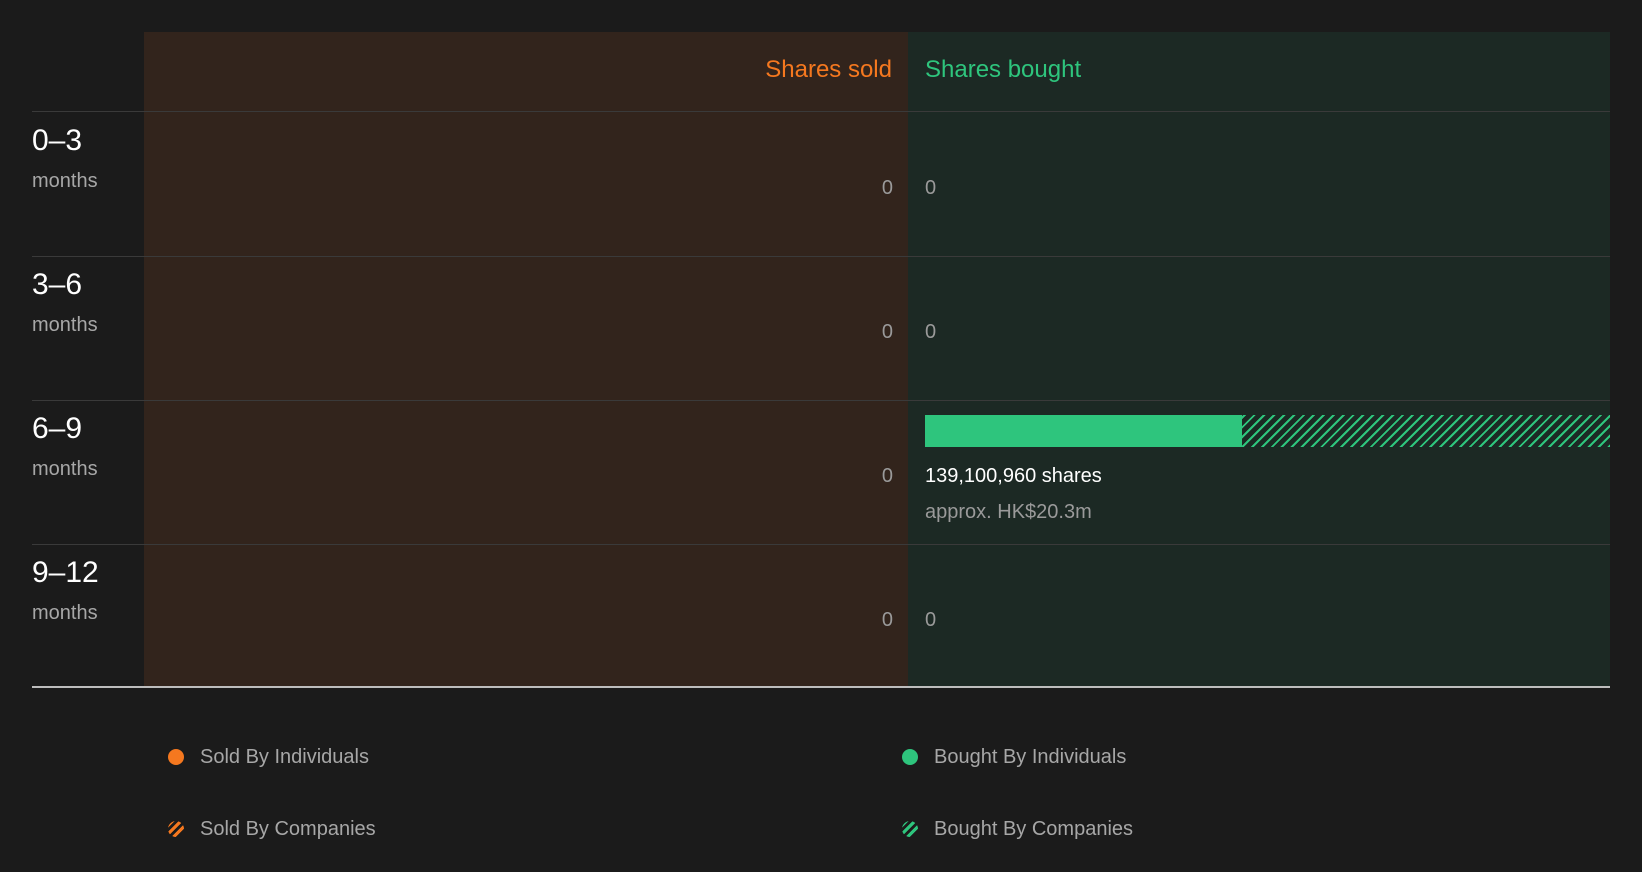 This screenshot has width=1642, height=872. Describe the element at coordinates (176, 829) in the screenshot. I see `hatched-orange-dot-icon` at that location.